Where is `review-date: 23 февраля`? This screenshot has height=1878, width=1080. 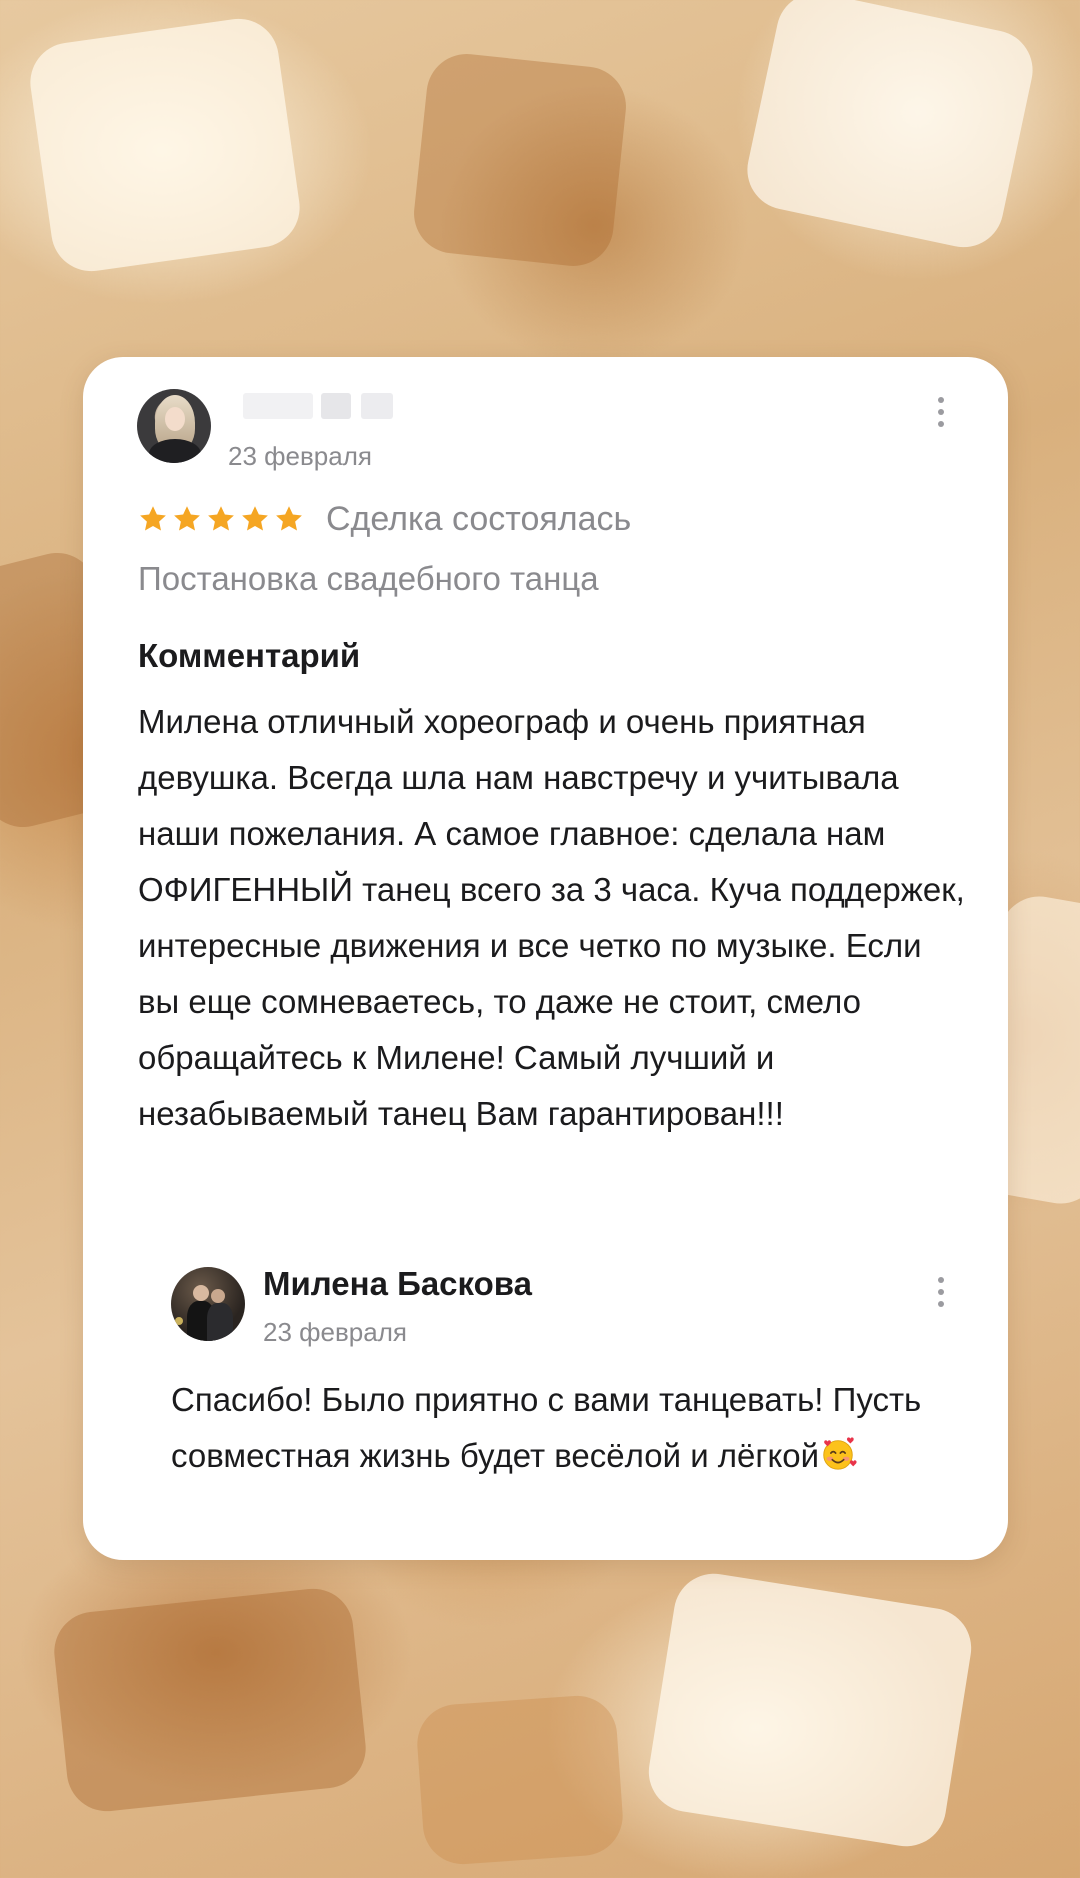
review-date: 23 февраля is located at coordinates (300, 456).